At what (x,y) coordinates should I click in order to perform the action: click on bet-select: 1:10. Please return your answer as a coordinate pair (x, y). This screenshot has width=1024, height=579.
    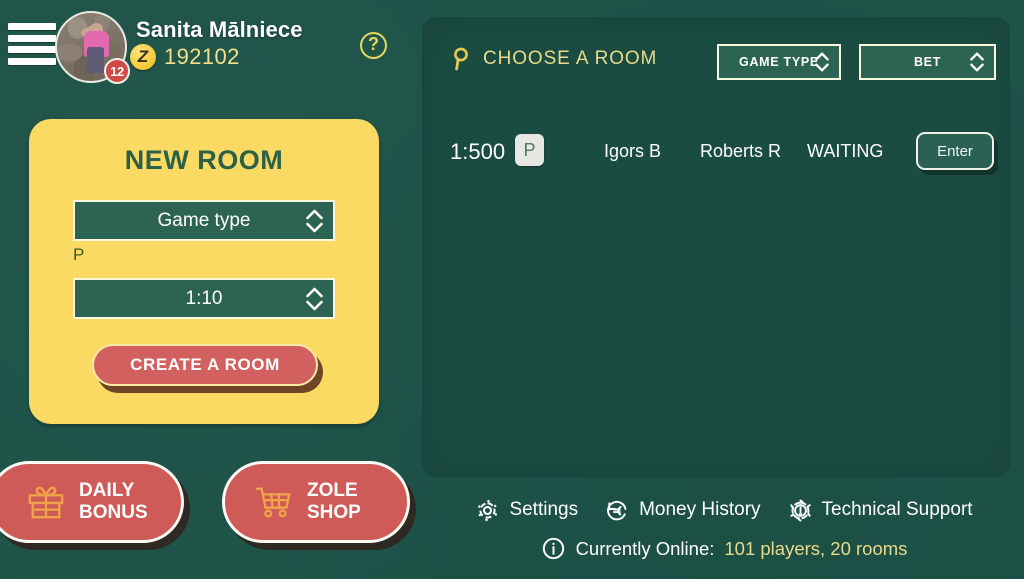
    Looking at the image, I should click on (204, 298).